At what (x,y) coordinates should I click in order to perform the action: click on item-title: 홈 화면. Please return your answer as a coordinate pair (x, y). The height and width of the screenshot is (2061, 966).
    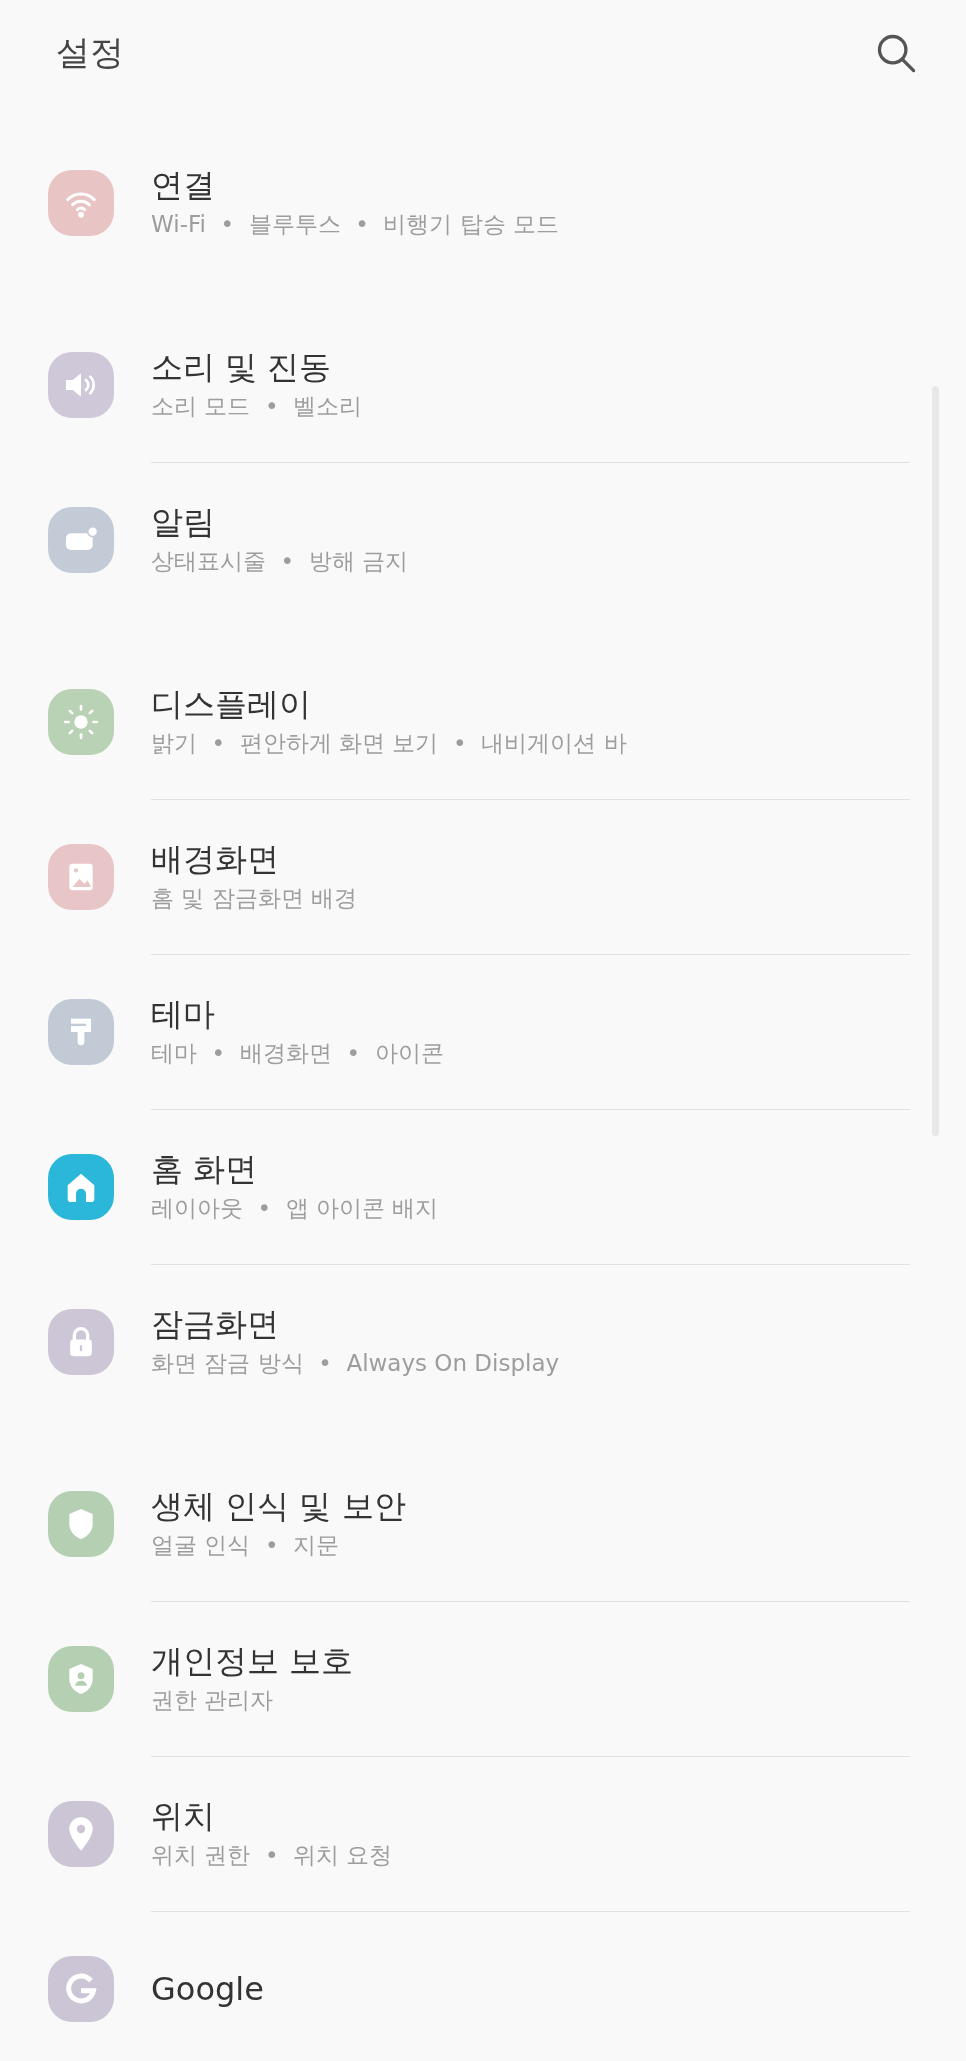
    Looking at the image, I should click on (295, 1169).